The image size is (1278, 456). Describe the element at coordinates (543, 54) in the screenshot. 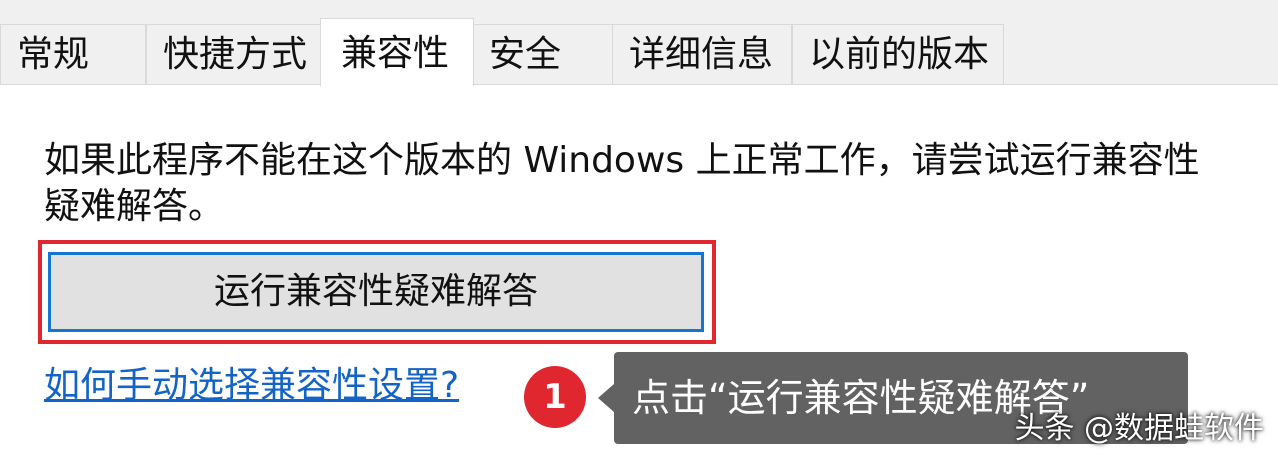

I see `tab-security: 安全` at that location.